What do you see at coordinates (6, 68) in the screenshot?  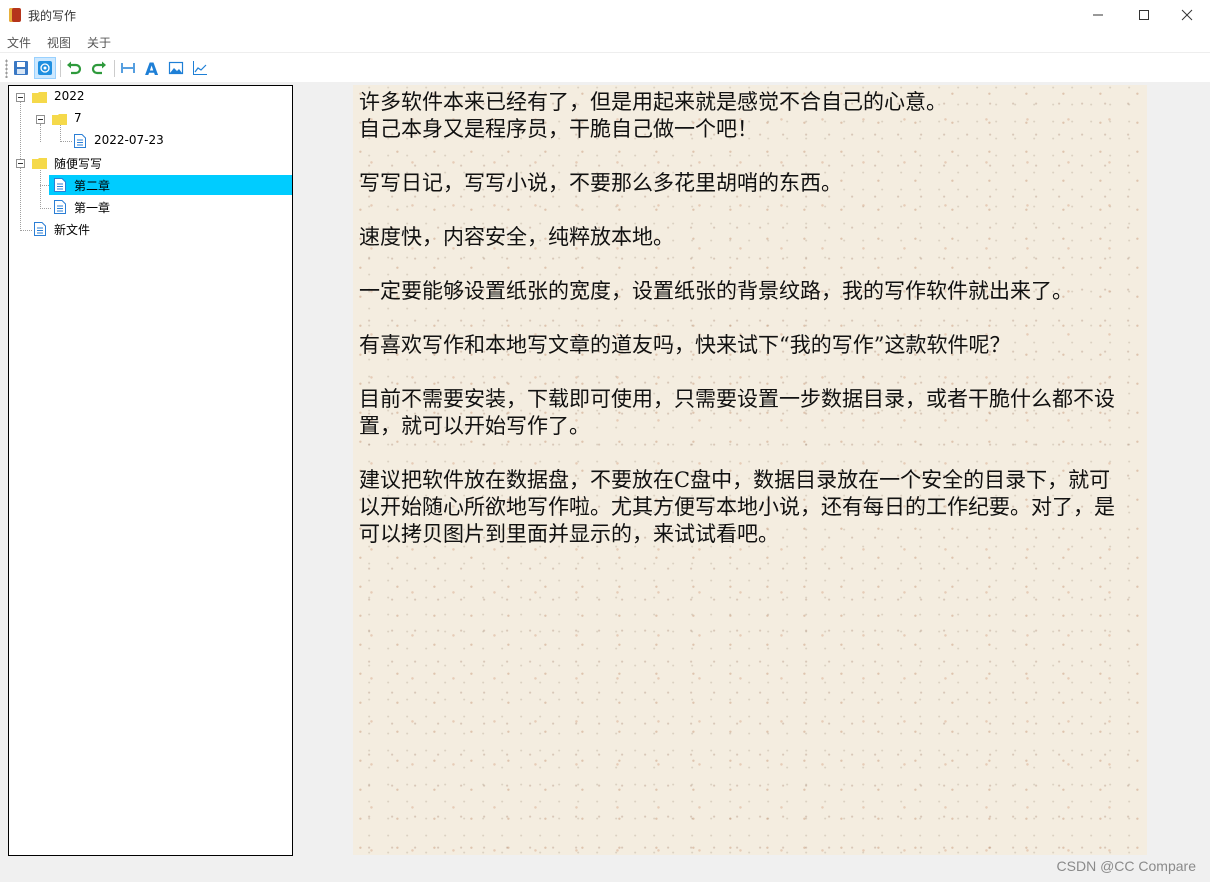 I see `toolbar-grip` at bounding box center [6, 68].